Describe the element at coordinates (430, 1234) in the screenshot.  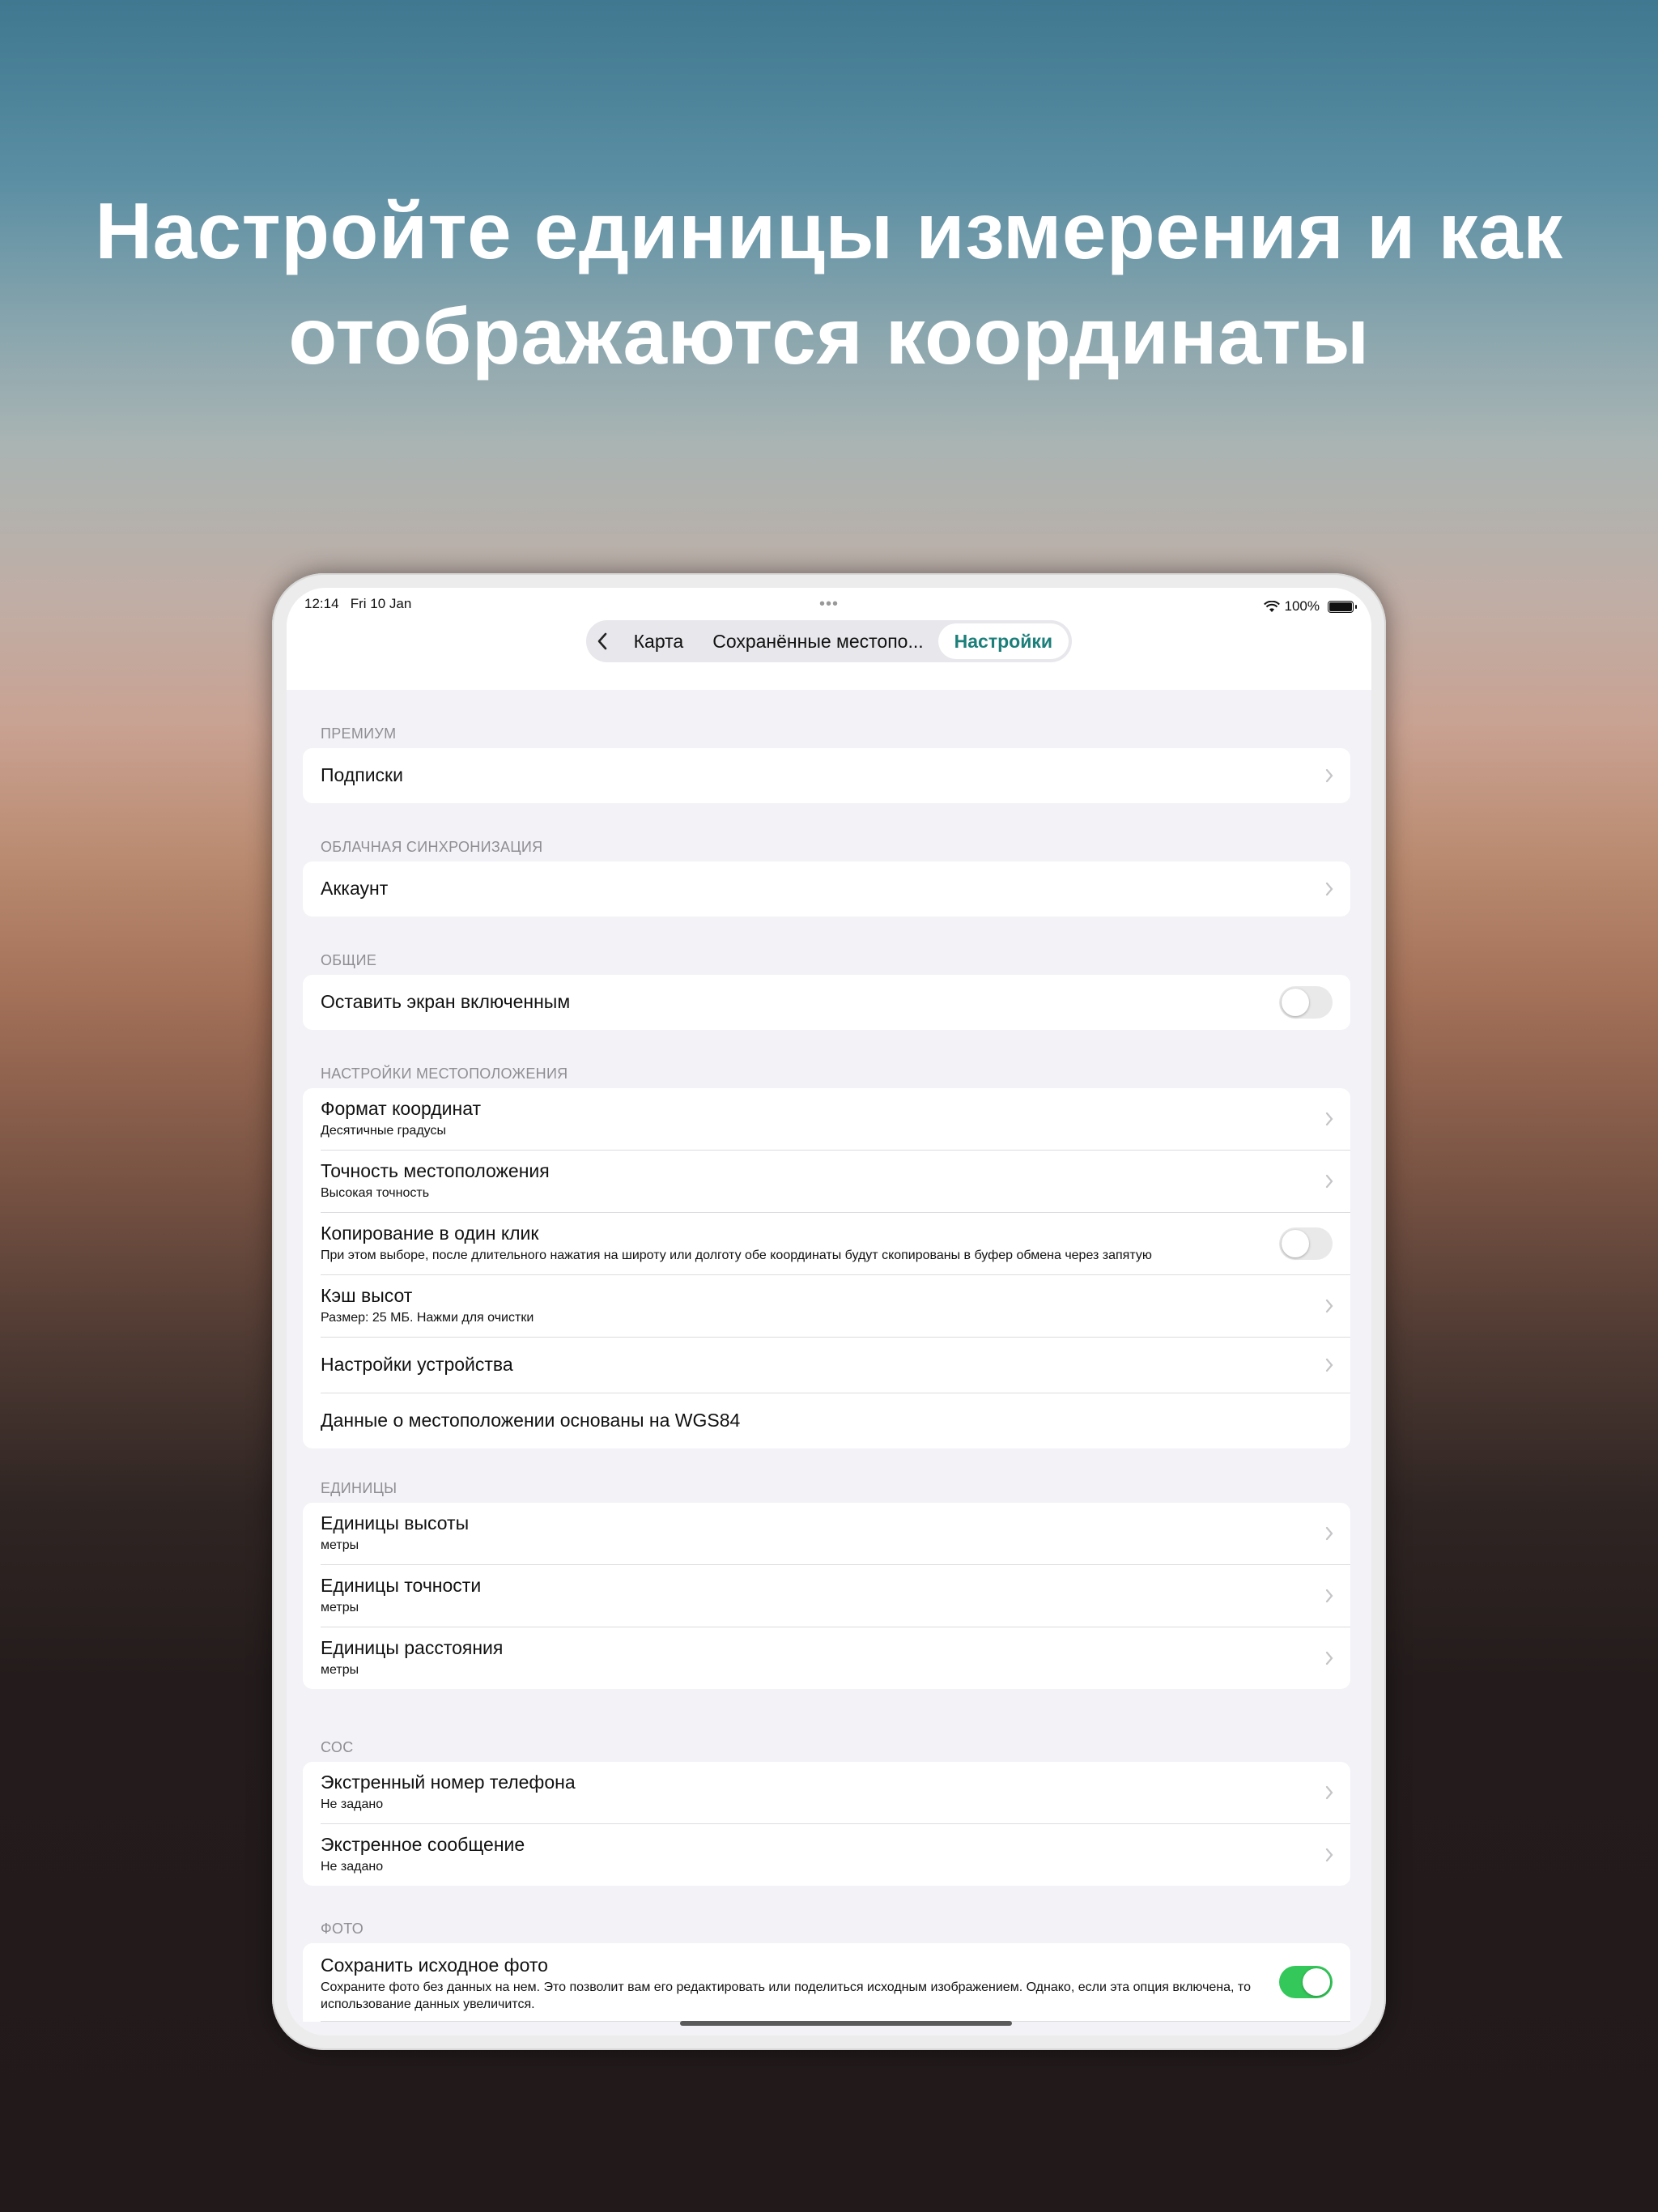
I see `row-title: Копирование в один клик` at that location.